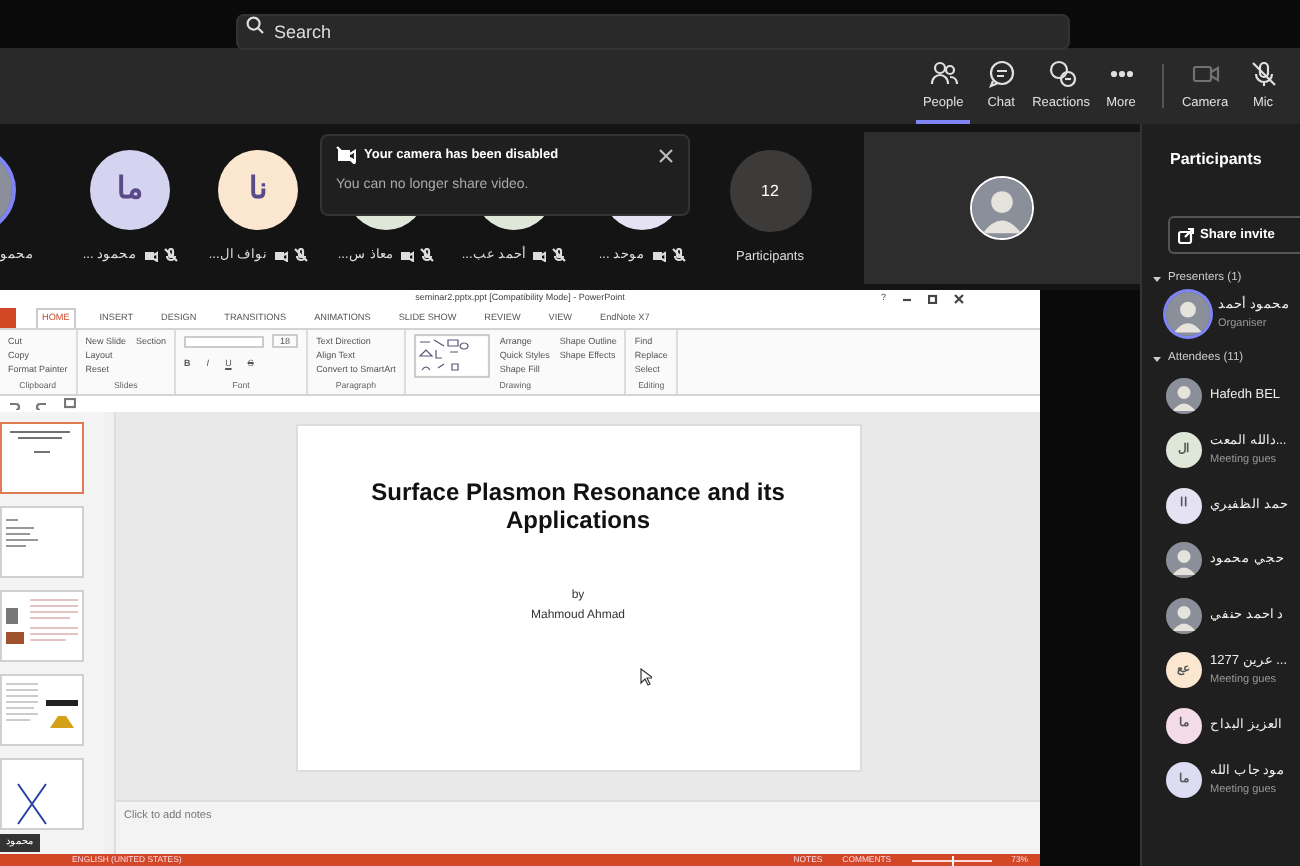 This screenshot has width=1300, height=866. Describe the element at coordinates (14, 404) in the screenshot. I see `undo-icon` at that location.